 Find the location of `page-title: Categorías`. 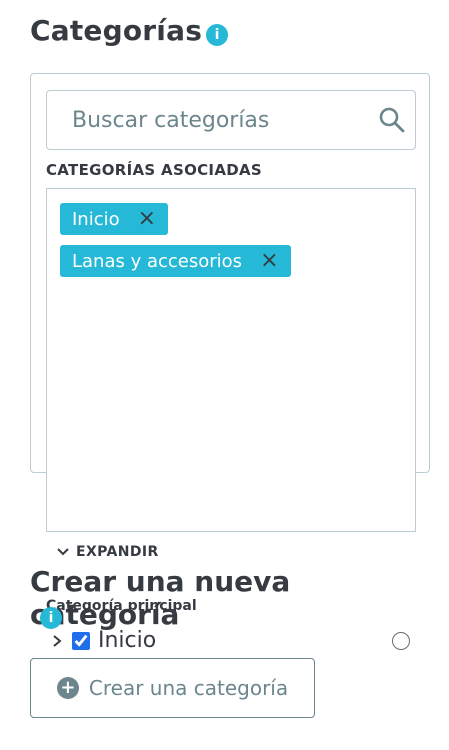

page-title: Categorías is located at coordinates (116, 30).